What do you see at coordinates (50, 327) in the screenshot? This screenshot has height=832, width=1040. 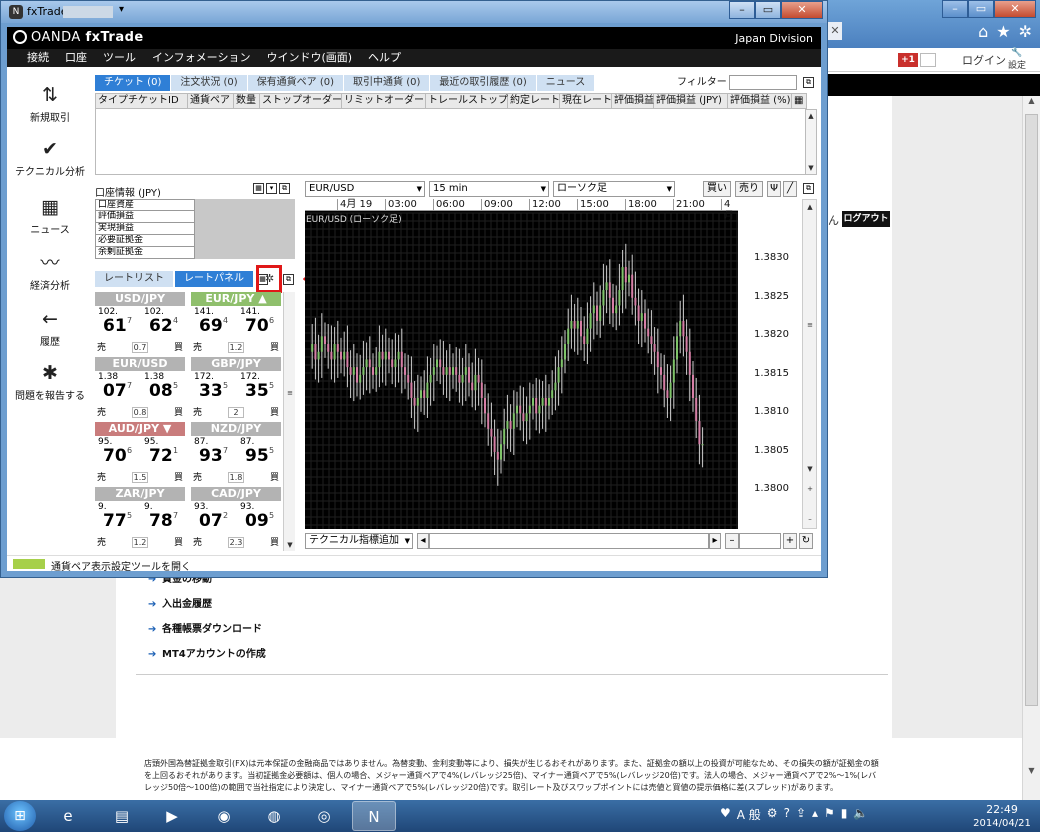 I see `nav-history: ← 履歴` at bounding box center [50, 327].